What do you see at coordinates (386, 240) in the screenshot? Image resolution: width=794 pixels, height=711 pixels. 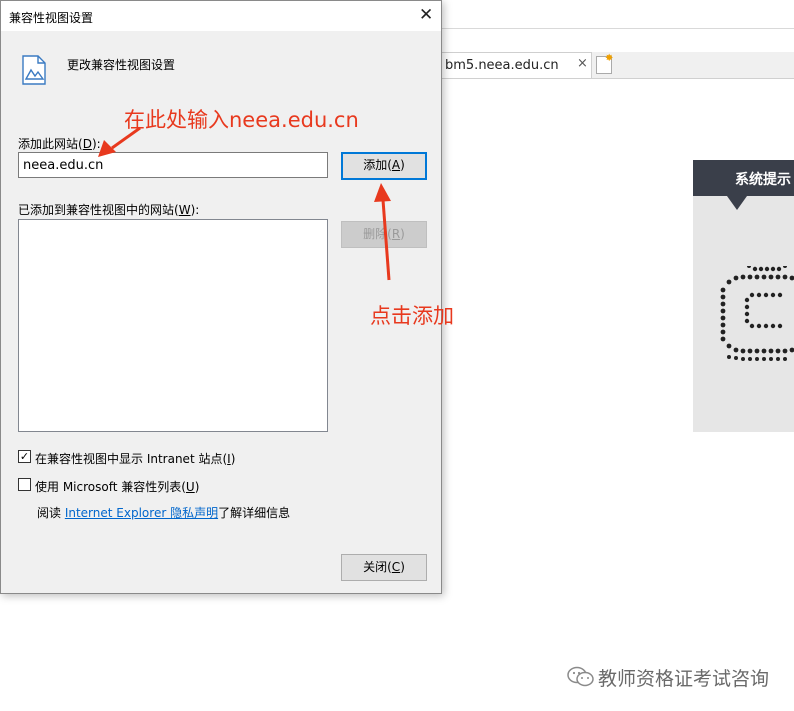 I see `arrow-to-add-button` at bounding box center [386, 240].